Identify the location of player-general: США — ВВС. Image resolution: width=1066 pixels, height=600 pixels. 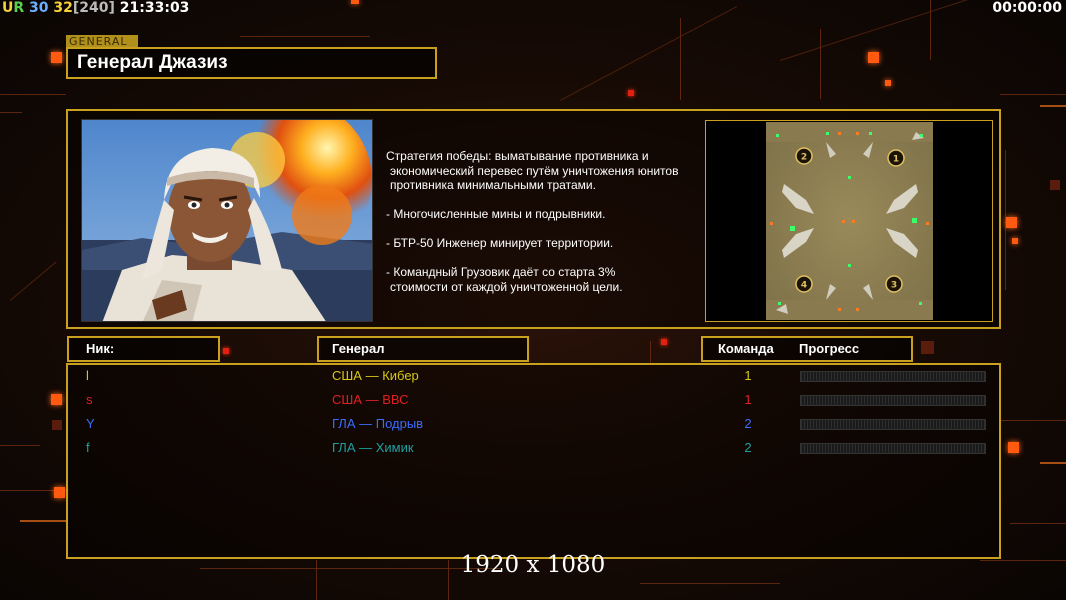
(370, 399).